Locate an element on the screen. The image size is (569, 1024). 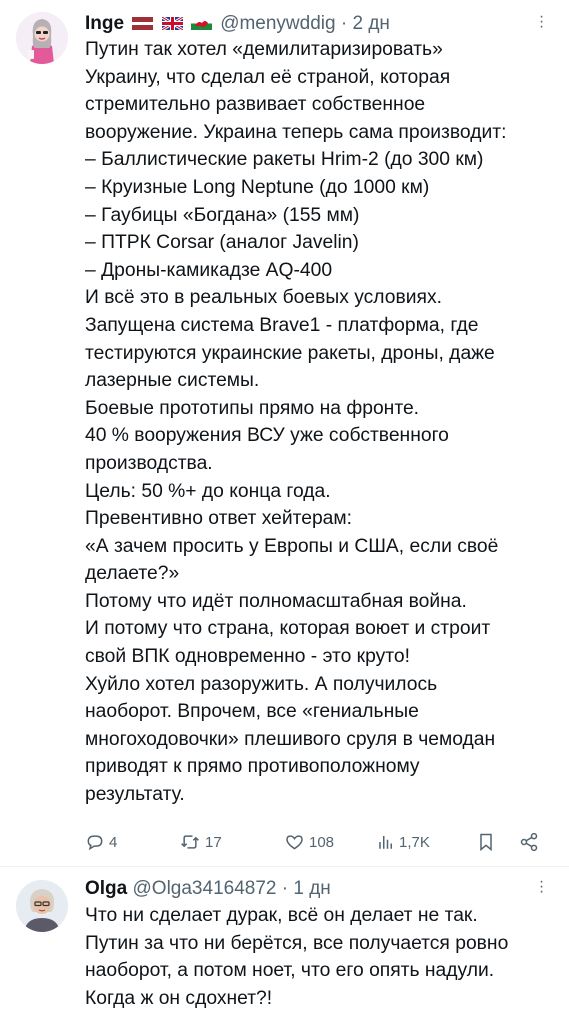
text-line: стремительно развивает собственное is located at coordinates (255, 105).